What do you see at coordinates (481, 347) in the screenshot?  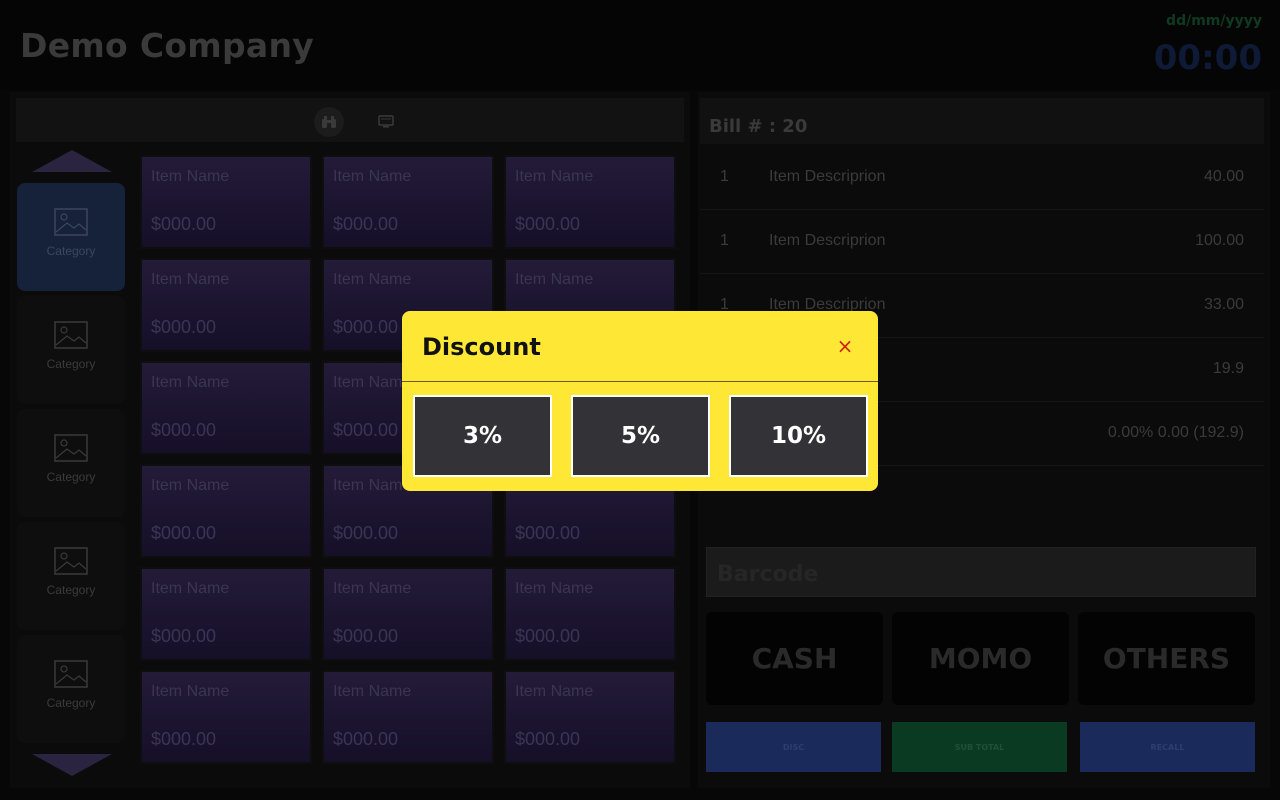 I see `dialog-title: Discount` at bounding box center [481, 347].